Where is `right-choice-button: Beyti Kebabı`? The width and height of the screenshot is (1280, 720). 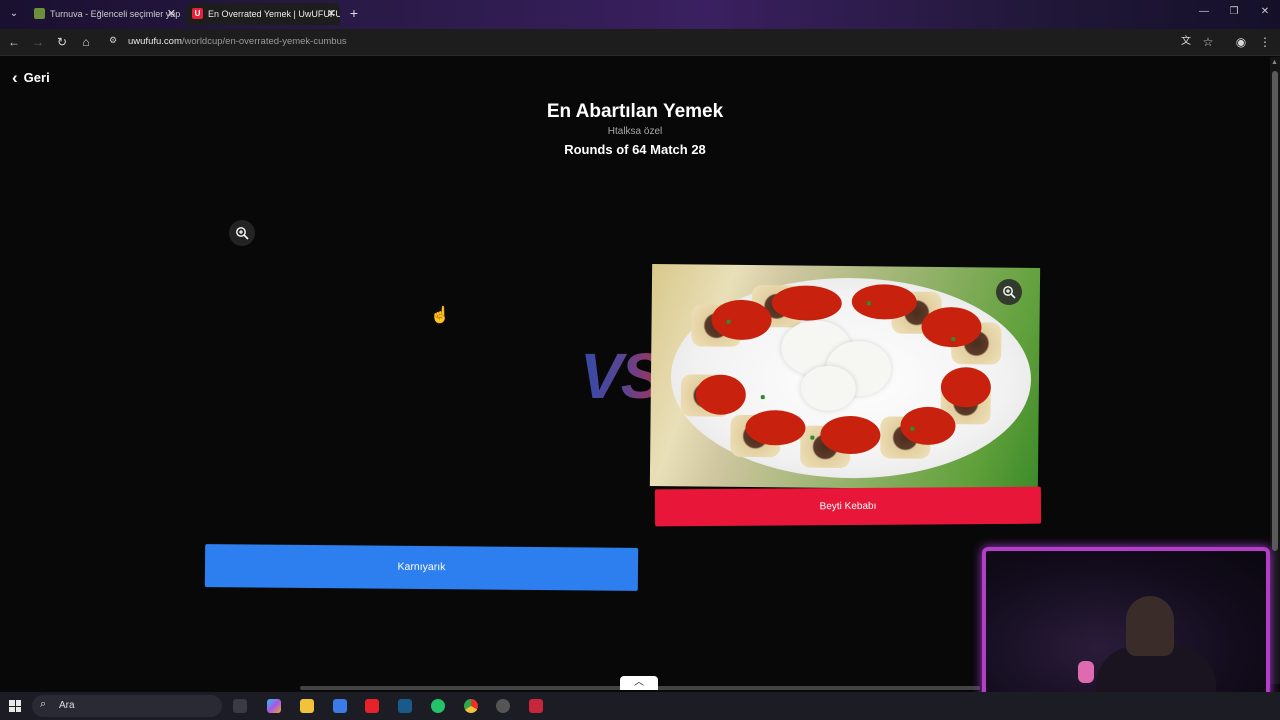
right-choice-button: Beyti Kebabı is located at coordinates (848, 506).